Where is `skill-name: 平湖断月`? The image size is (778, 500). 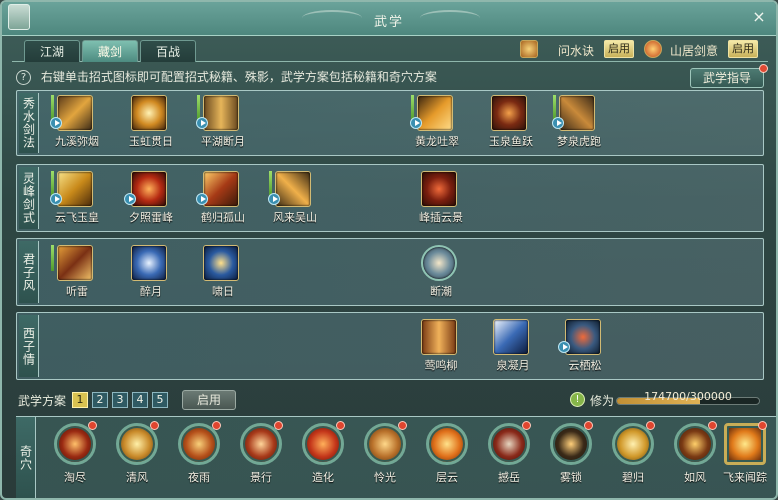
skill-name: 平湖断月 is located at coordinates (223, 141).